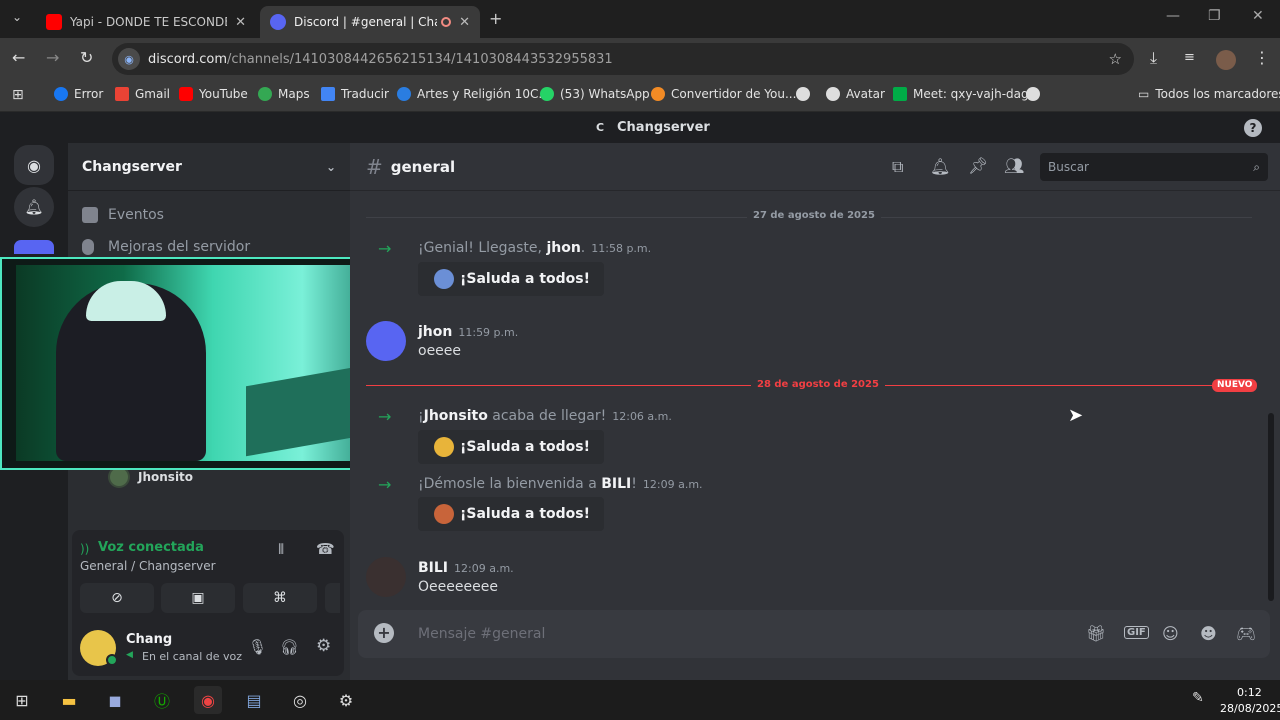 The height and width of the screenshot is (720, 1280). I want to click on disconnect-icon: ☎, so click(325, 549).